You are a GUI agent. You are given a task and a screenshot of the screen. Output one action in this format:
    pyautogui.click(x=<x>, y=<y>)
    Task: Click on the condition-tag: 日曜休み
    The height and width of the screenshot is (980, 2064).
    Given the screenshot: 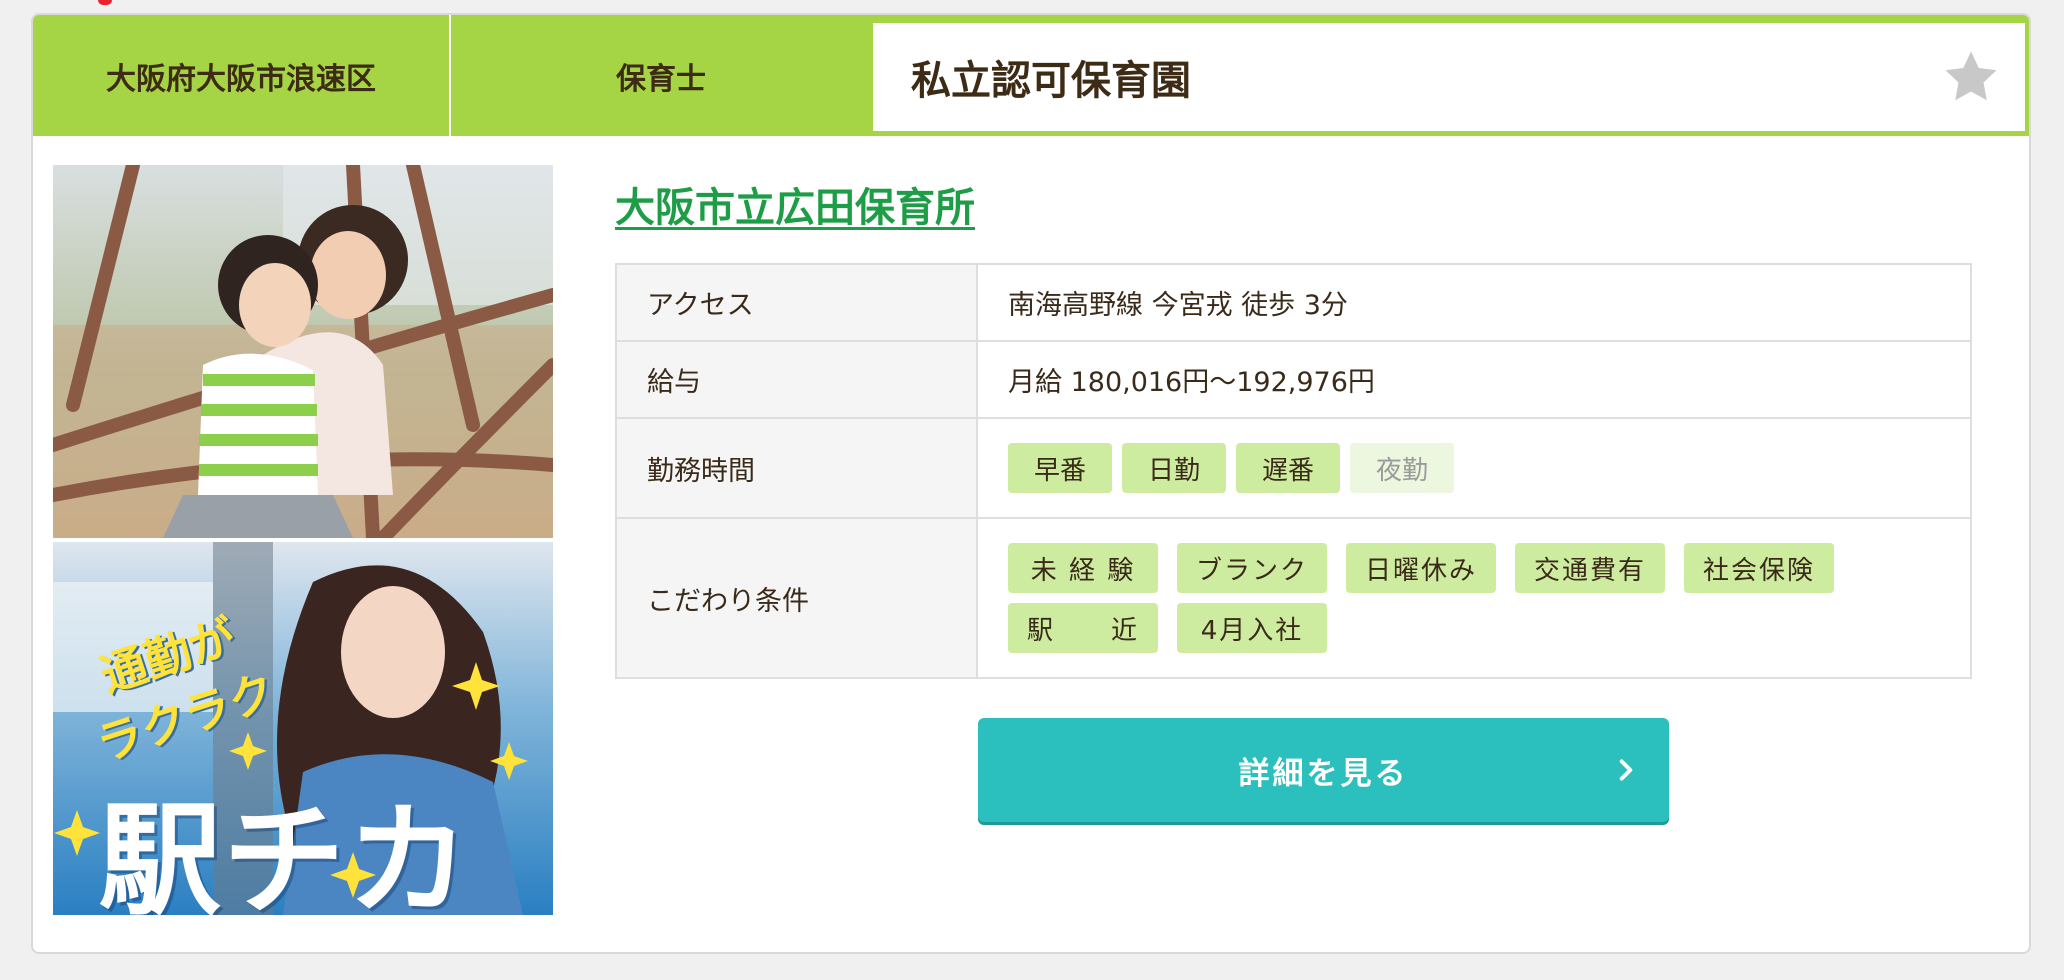 What is the action you would take?
    pyautogui.click(x=1421, y=568)
    